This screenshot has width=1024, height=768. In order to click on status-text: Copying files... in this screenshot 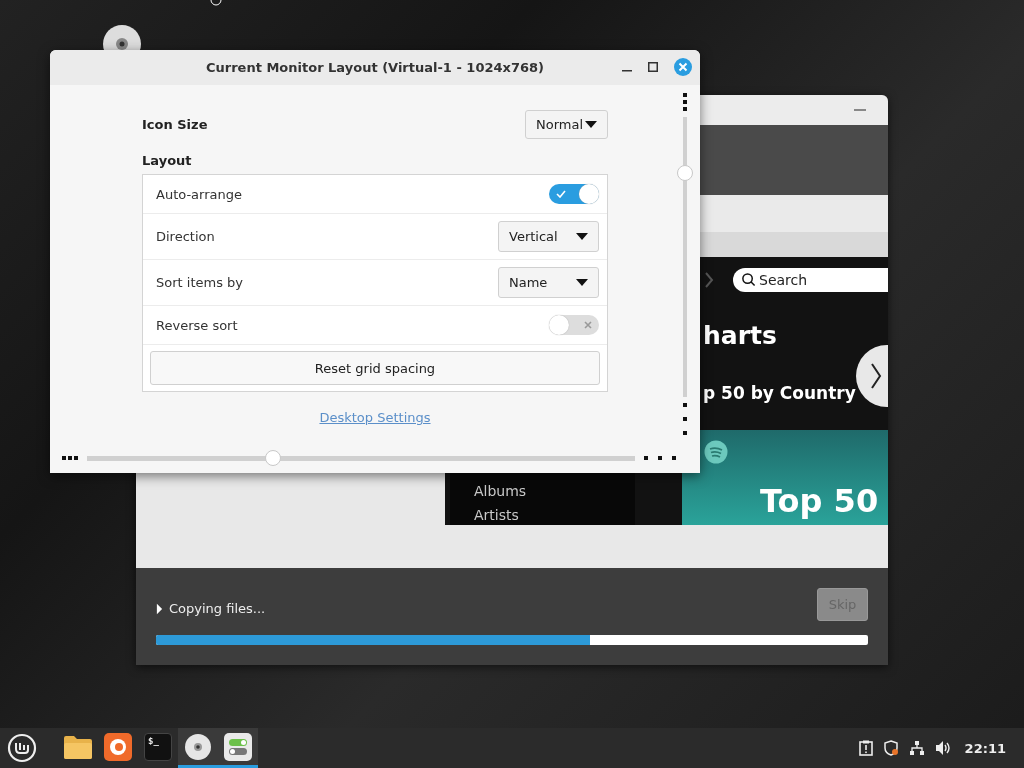, I will do `click(217, 608)`.